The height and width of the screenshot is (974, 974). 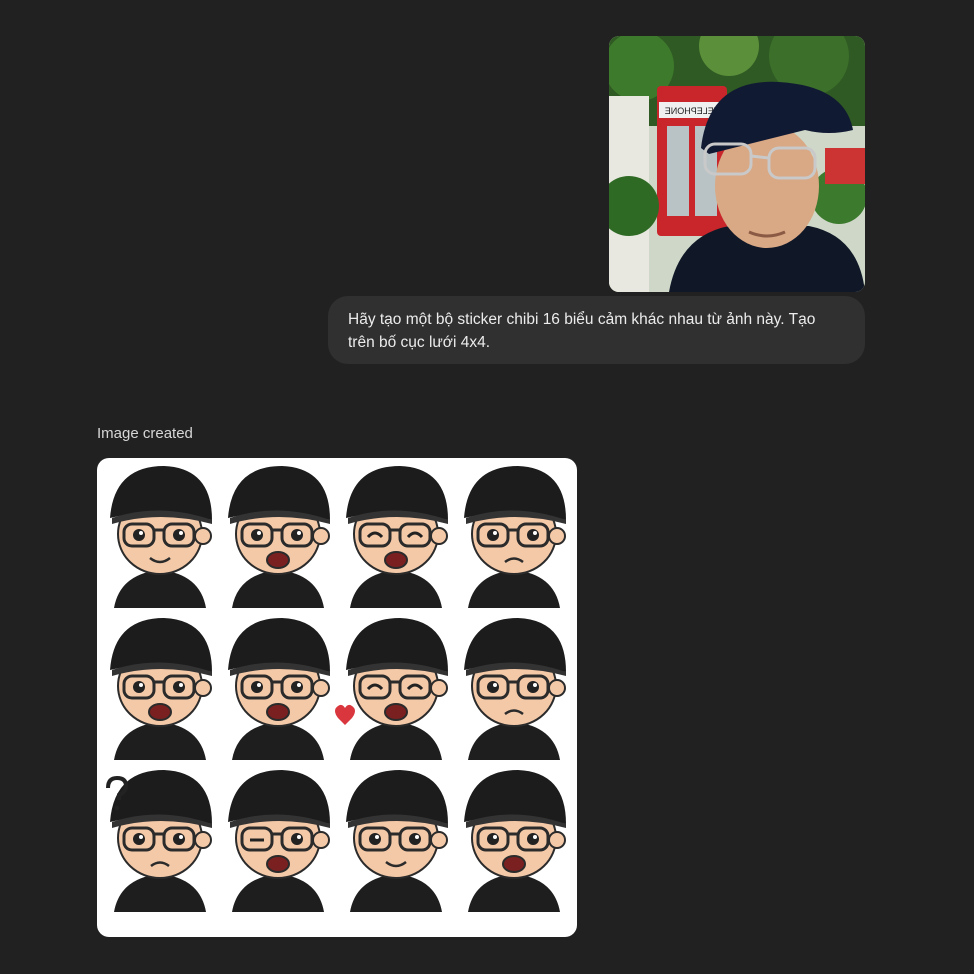 I want to click on sticker-neutral, so click(x=161, y=537).